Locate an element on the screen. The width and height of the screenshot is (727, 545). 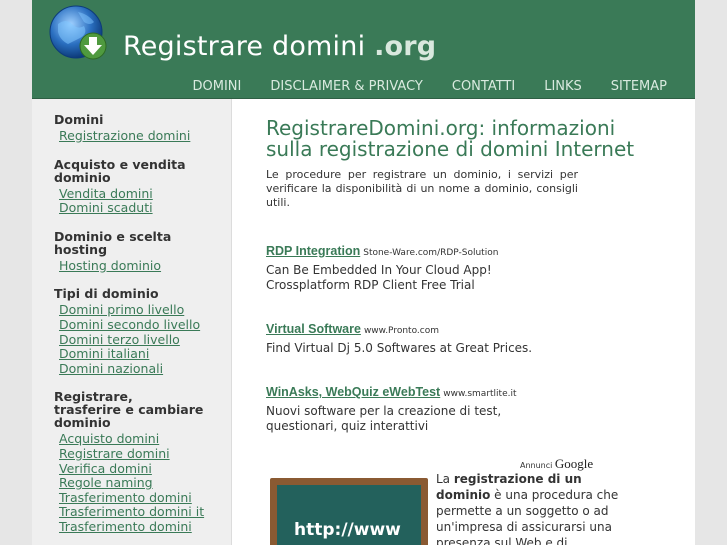
sidebar-link-vendita-domini: Vendita domini is located at coordinates (145, 194).